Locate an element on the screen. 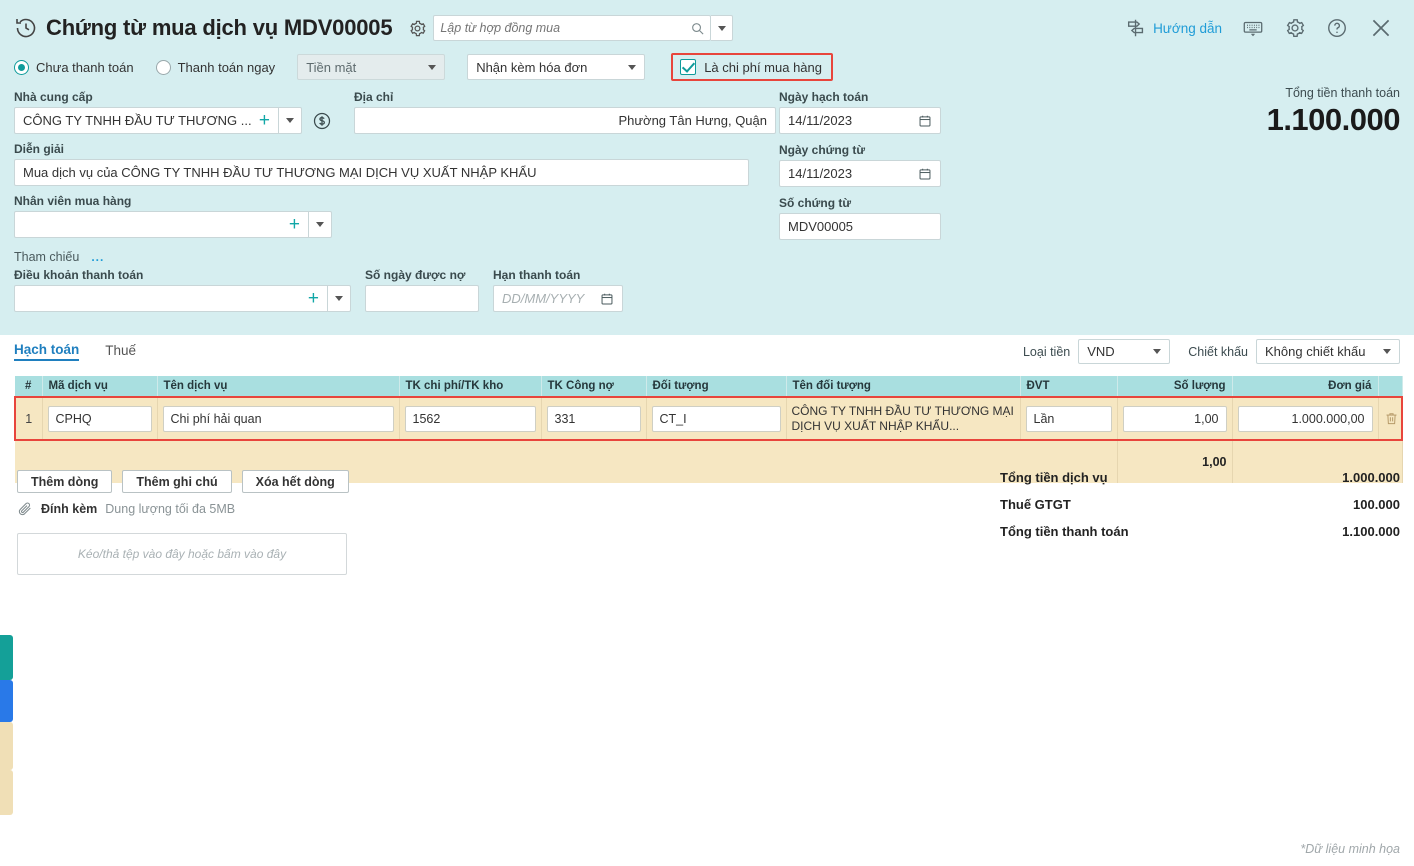 Image resolution: width=1414 pixels, height=866 pixels. payment-terms-input: + is located at coordinates (171, 298).